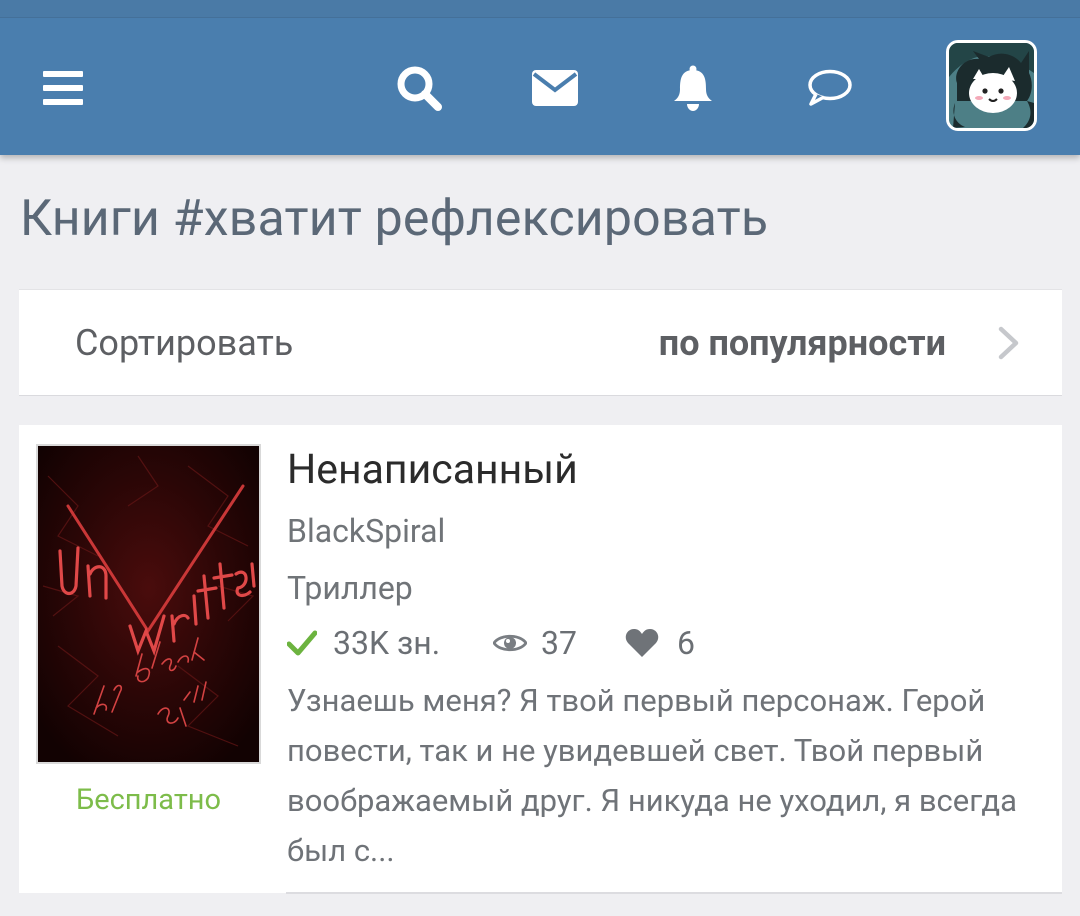 The width and height of the screenshot is (1080, 916). I want to click on sort-value: по популярности, so click(802, 343).